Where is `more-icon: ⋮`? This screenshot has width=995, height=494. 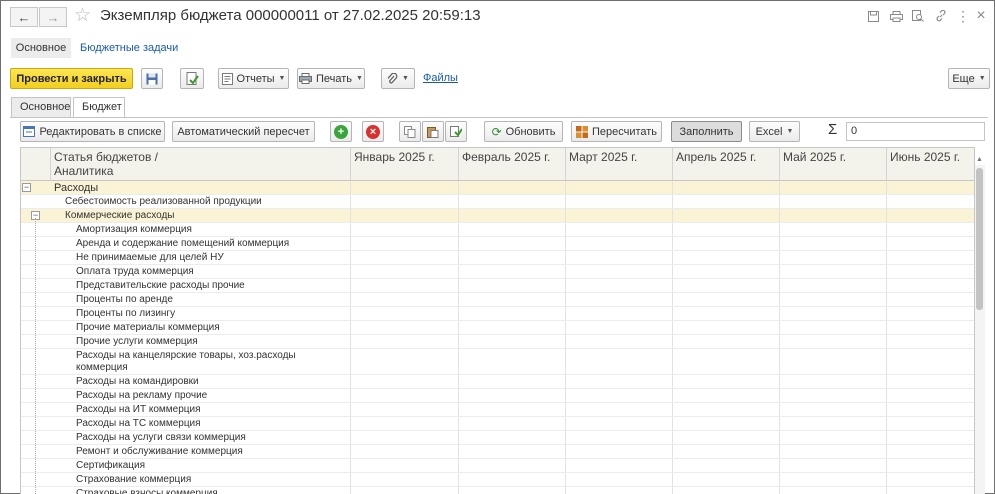 more-icon: ⋮ is located at coordinates (963, 16).